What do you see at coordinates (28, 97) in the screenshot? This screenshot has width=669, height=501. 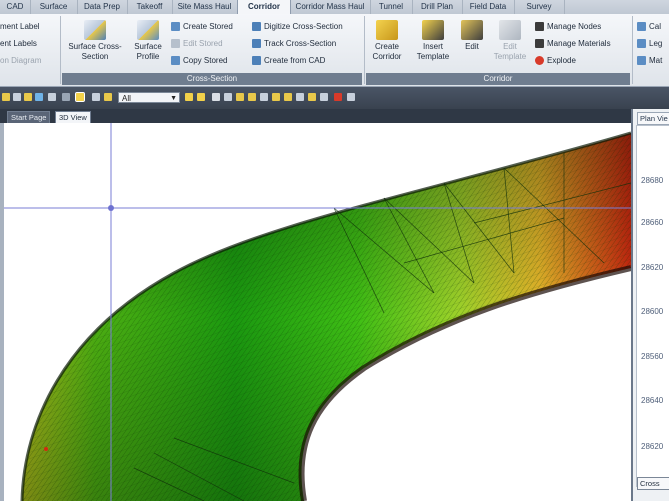 I see `rotate-icon` at bounding box center [28, 97].